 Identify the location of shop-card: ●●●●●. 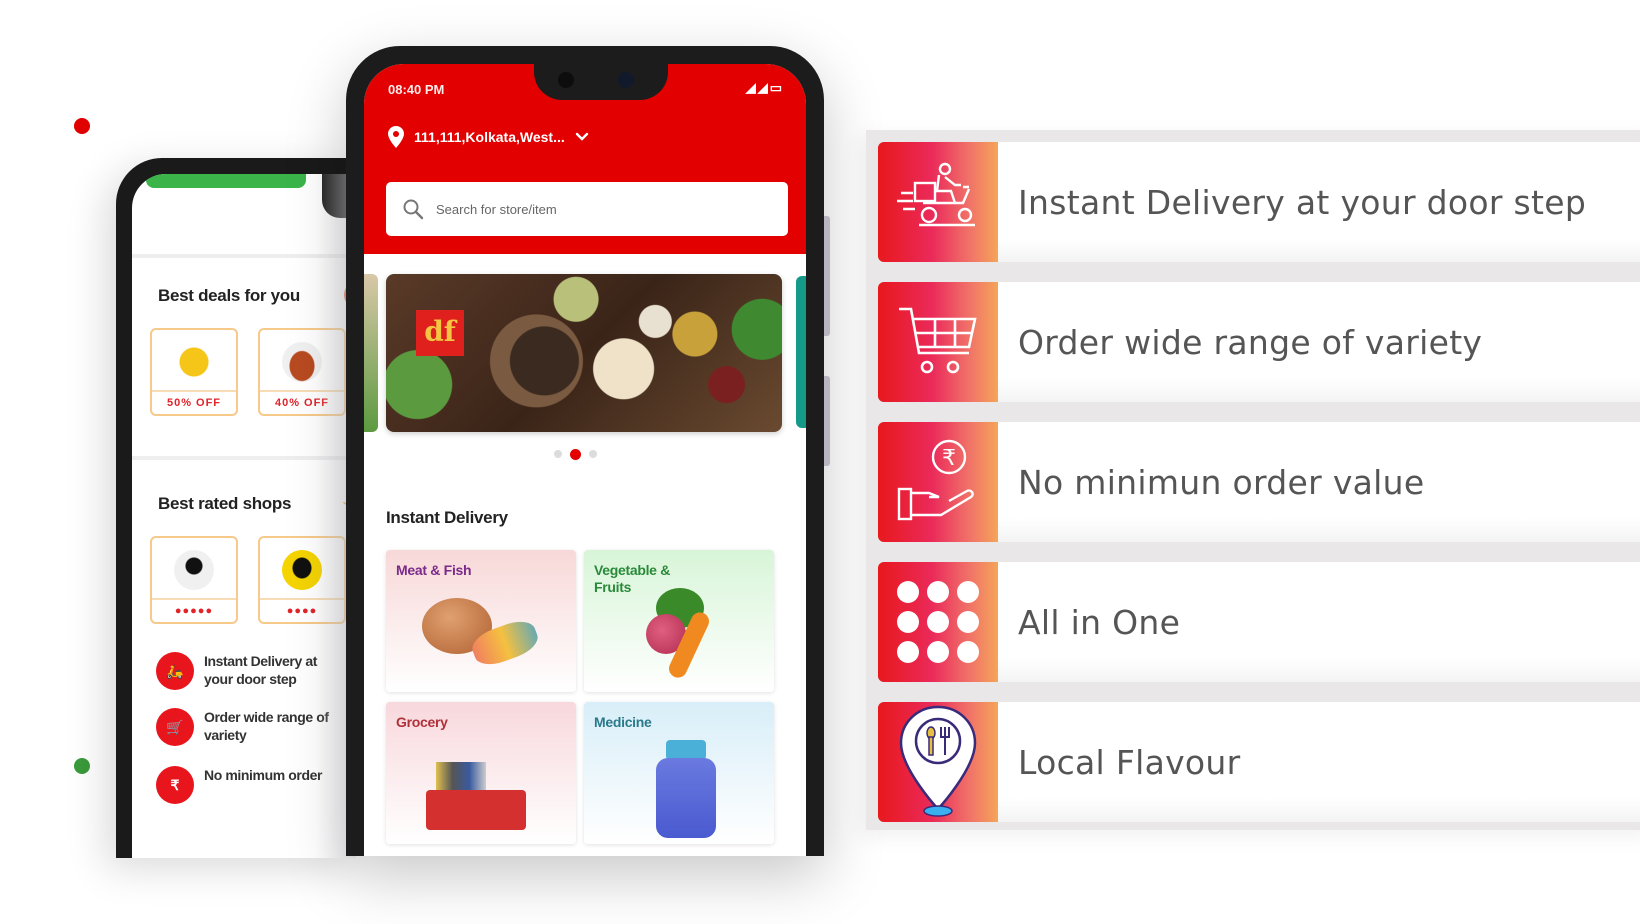
(194, 580).